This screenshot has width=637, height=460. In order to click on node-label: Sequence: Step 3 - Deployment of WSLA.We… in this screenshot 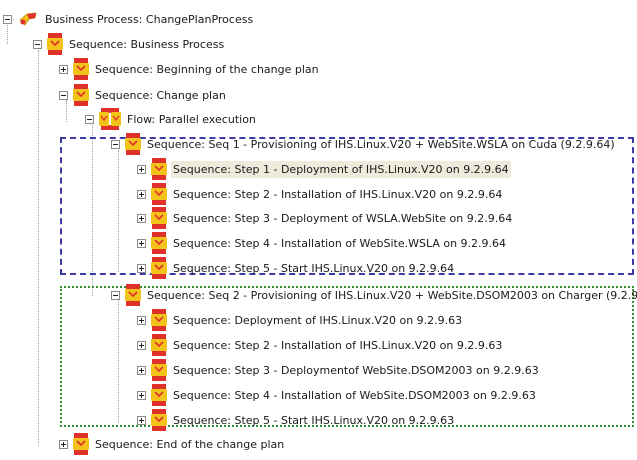, I will do `click(343, 218)`.